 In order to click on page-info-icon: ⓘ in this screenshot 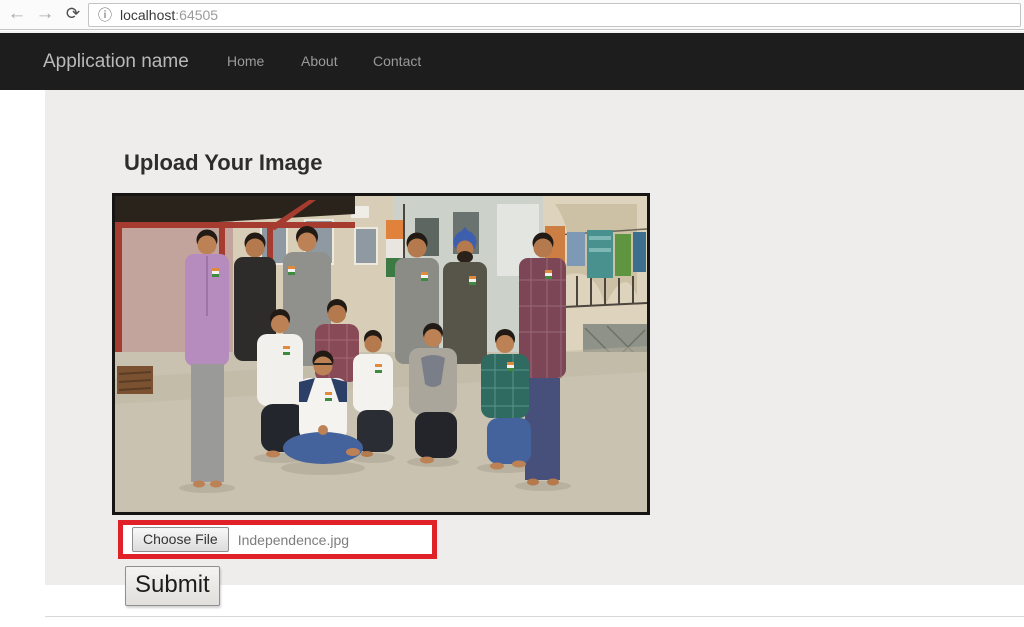, I will do `click(105, 15)`.